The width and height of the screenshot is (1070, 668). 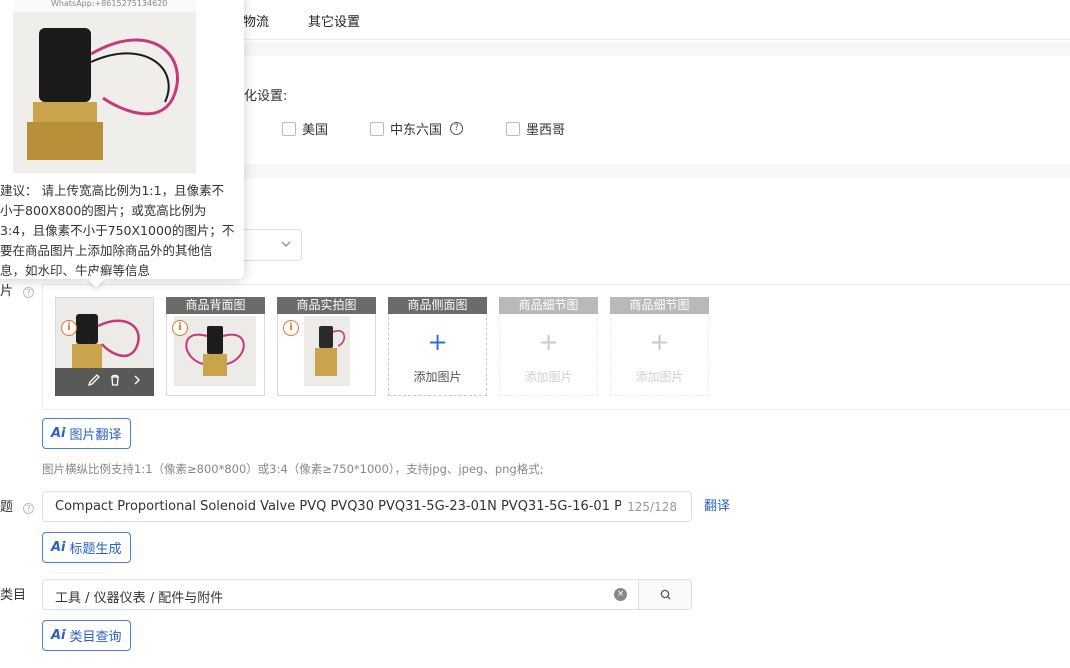 What do you see at coordinates (215, 346) in the screenshot?
I see `image-slot-back: 商品背面图 i` at bounding box center [215, 346].